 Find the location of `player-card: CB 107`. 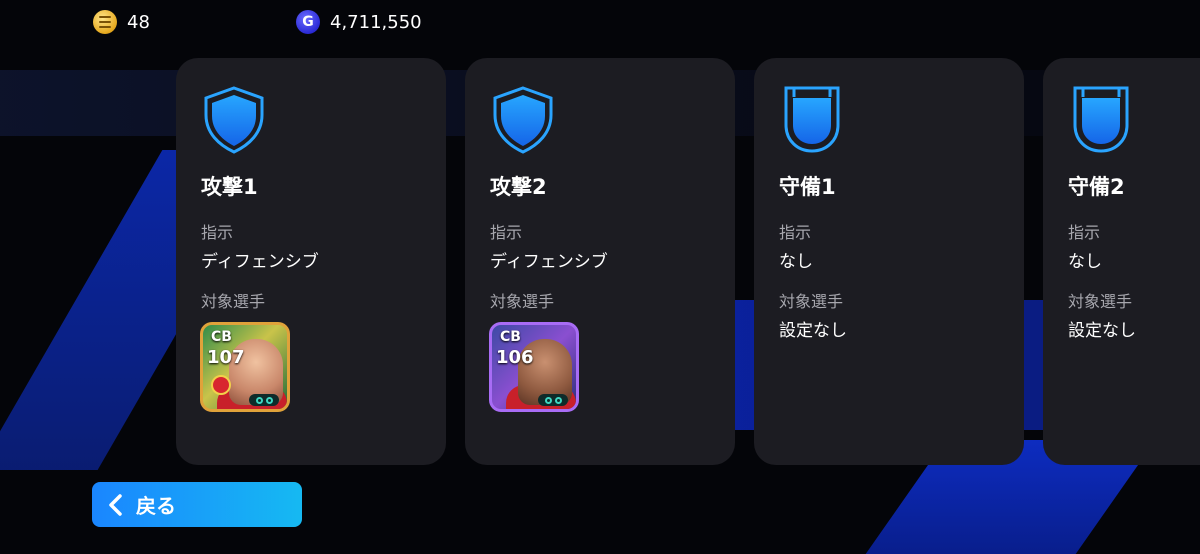

player-card: CB 107 is located at coordinates (245, 367).